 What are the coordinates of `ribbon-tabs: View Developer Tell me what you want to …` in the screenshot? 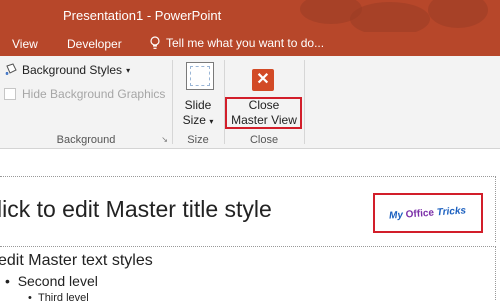 It's located at (250, 44).